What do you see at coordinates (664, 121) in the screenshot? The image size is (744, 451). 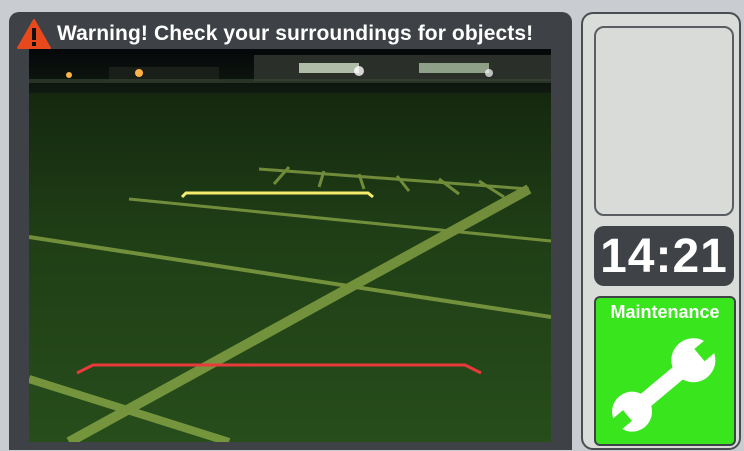 I see `blank-display` at bounding box center [664, 121].